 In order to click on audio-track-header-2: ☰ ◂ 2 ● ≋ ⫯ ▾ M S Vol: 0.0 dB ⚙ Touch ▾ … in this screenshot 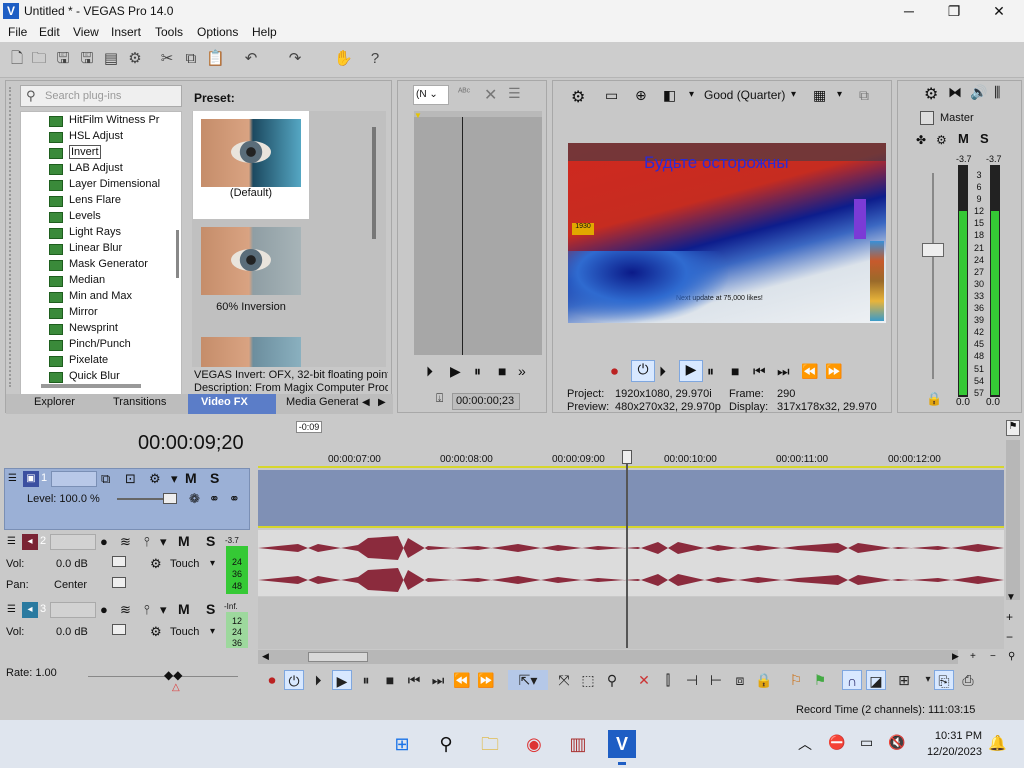, I will do `click(127, 565)`.